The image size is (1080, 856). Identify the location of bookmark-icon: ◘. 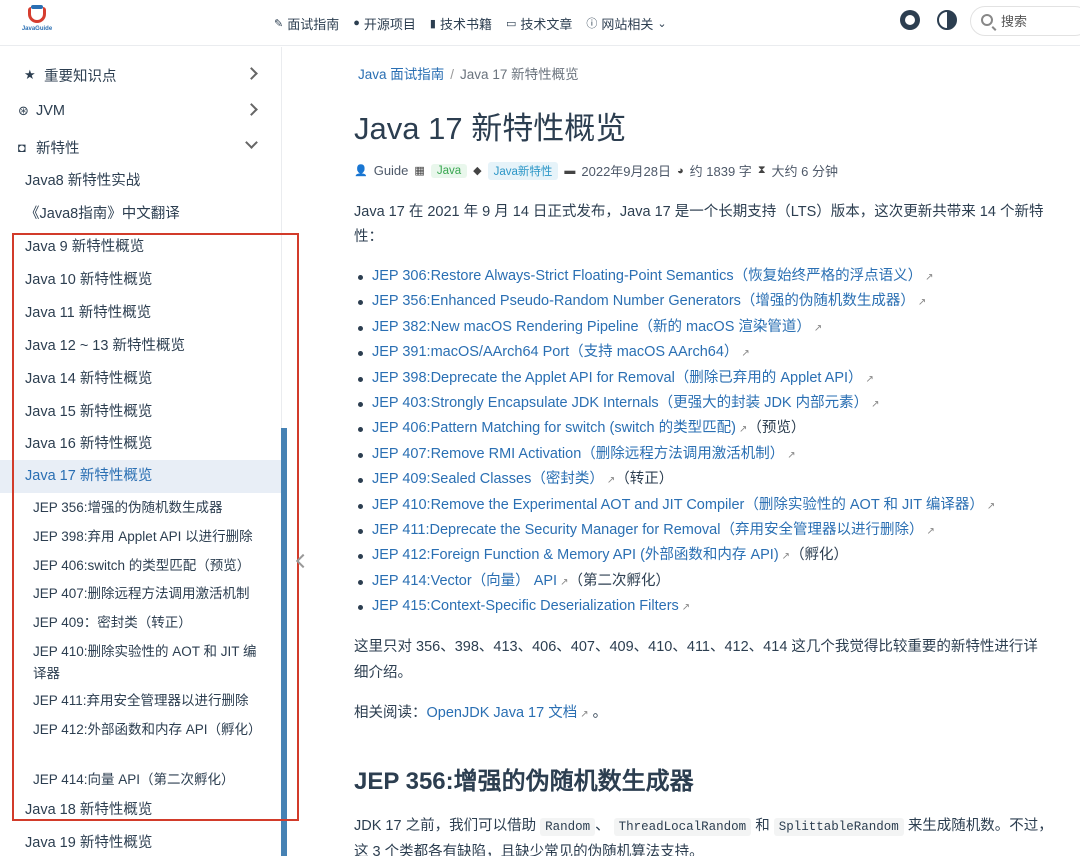
(22, 147).